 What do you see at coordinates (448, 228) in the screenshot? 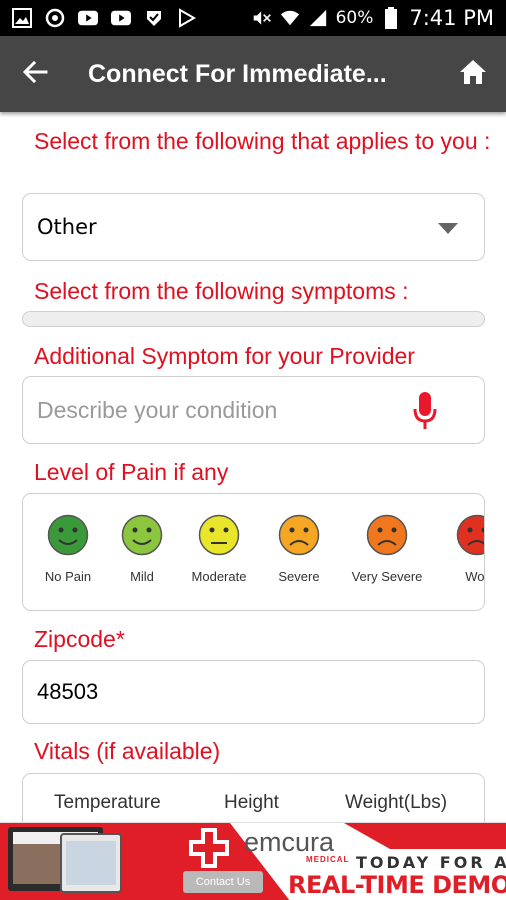
I see `chevron-down-icon` at bounding box center [448, 228].